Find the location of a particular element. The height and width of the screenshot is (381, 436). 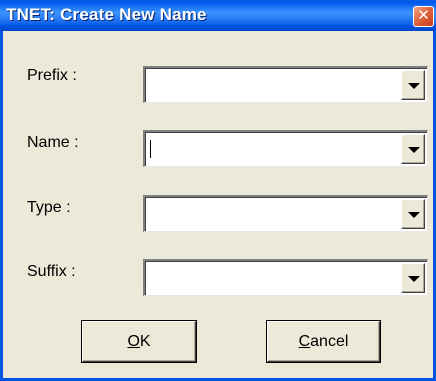

close-button: ✕ is located at coordinates (423, 16).